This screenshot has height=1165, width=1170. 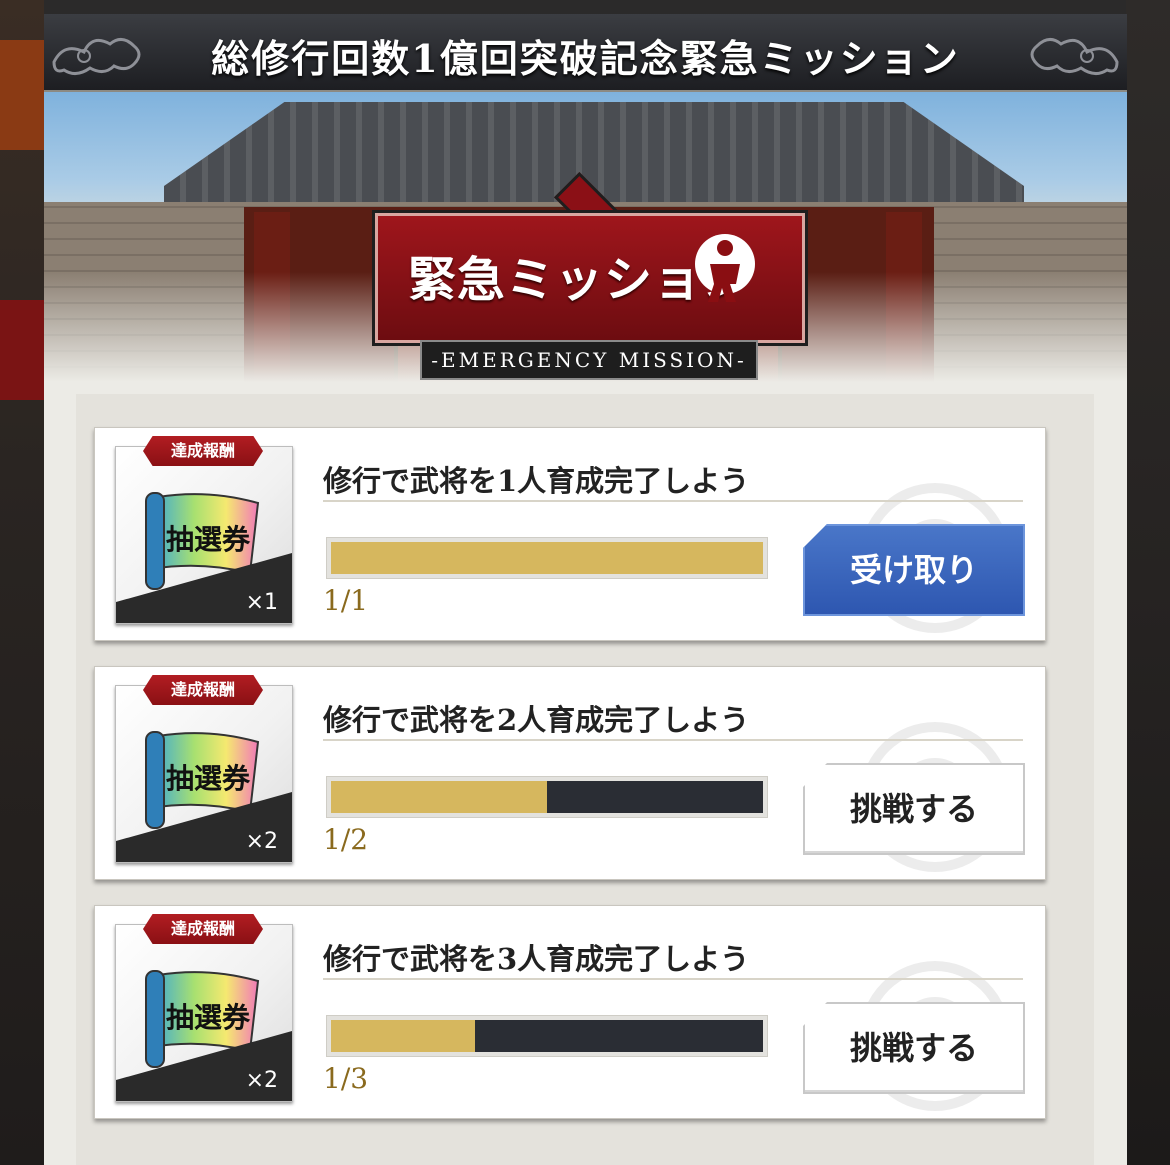 What do you see at coordinates (1074, 56) in the screenshot?
I see `cloud-ornament-icon` at bounding box center [1074, 56].